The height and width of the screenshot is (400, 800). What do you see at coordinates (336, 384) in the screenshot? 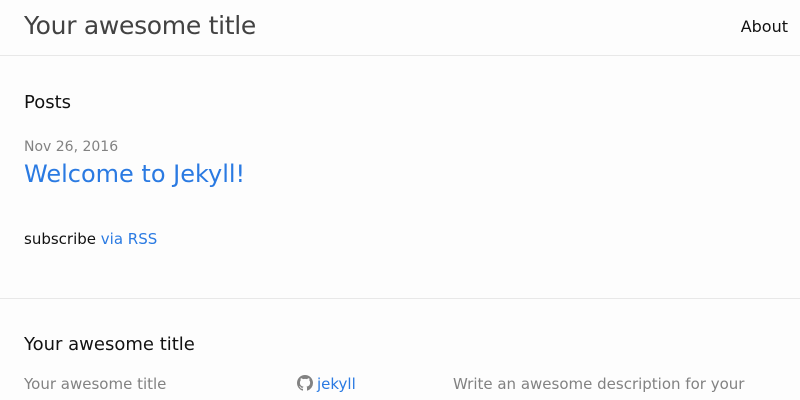
I see `github-username: jekyll` at bounding box center [336, 384].